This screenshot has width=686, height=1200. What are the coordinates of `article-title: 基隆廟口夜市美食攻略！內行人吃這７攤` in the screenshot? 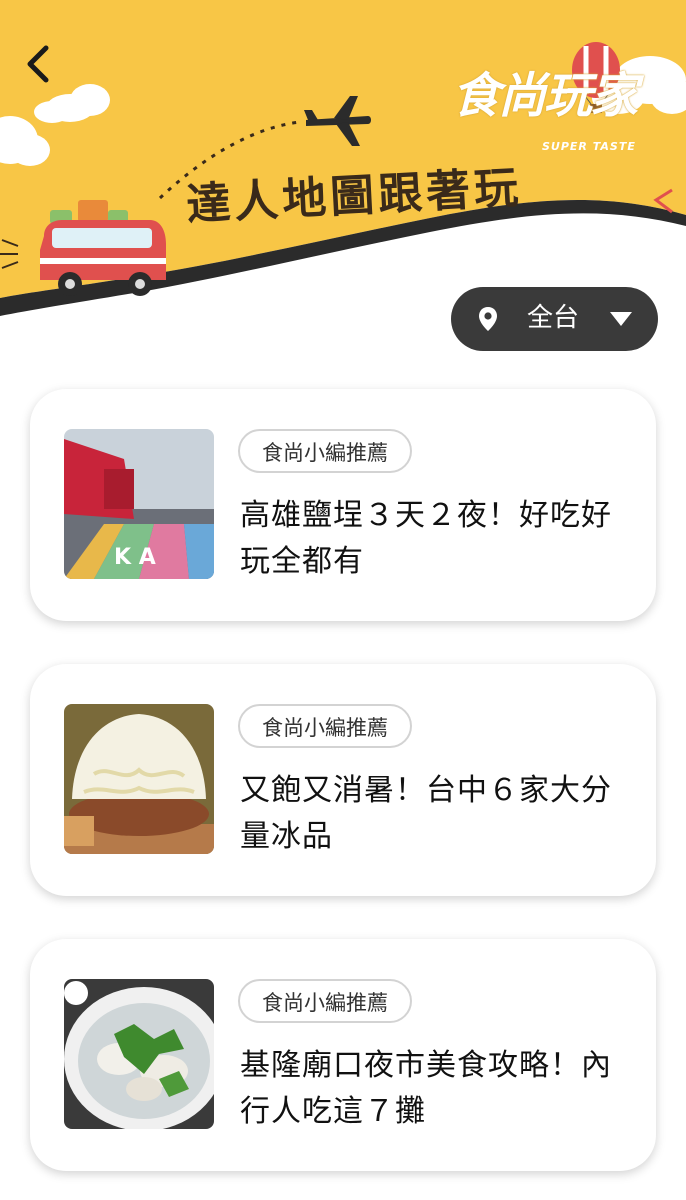 It's located at (426, 1088).